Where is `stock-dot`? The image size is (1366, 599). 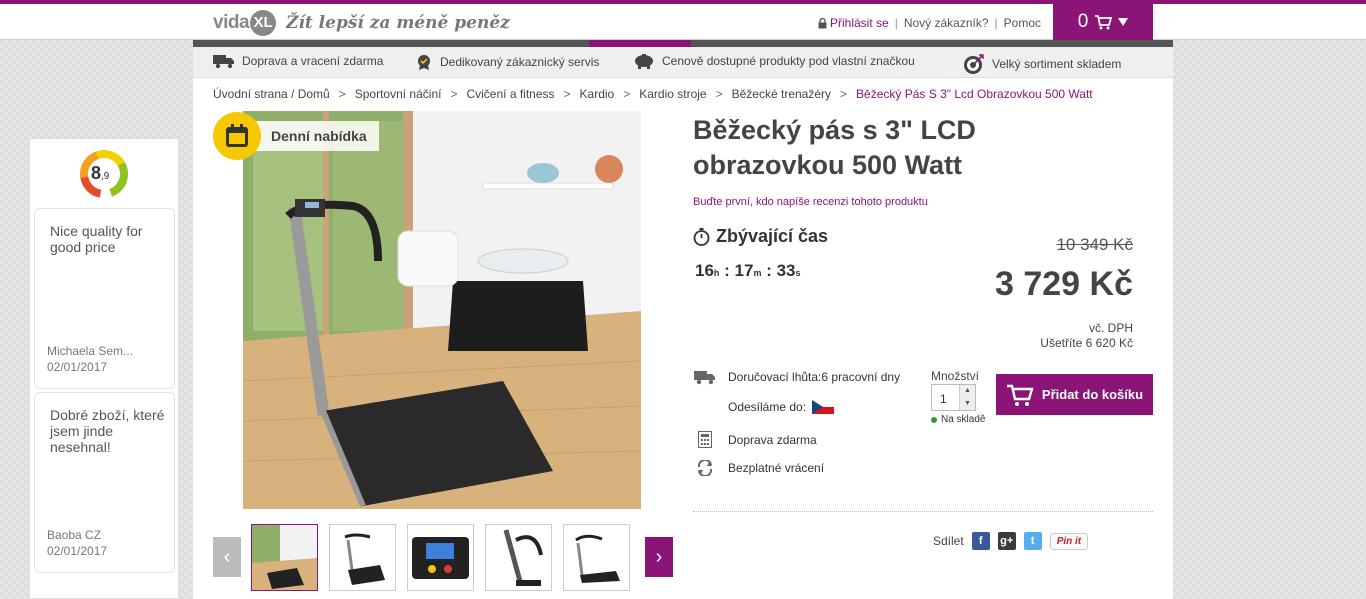 stock-dot is located at coordinates (934, 419).